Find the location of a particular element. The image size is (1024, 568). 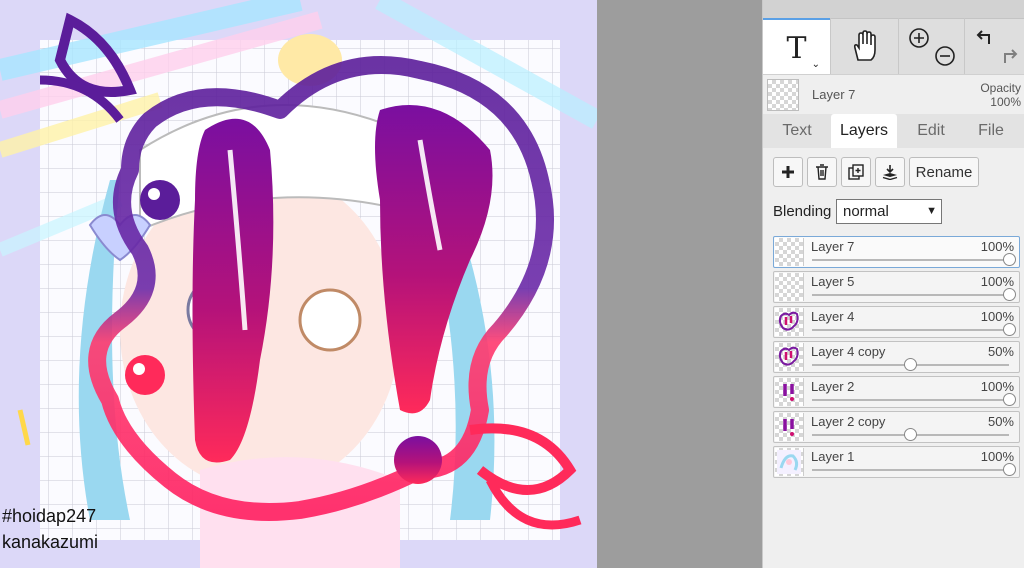

zoom-in-icon is located at coordinates (919, 38).